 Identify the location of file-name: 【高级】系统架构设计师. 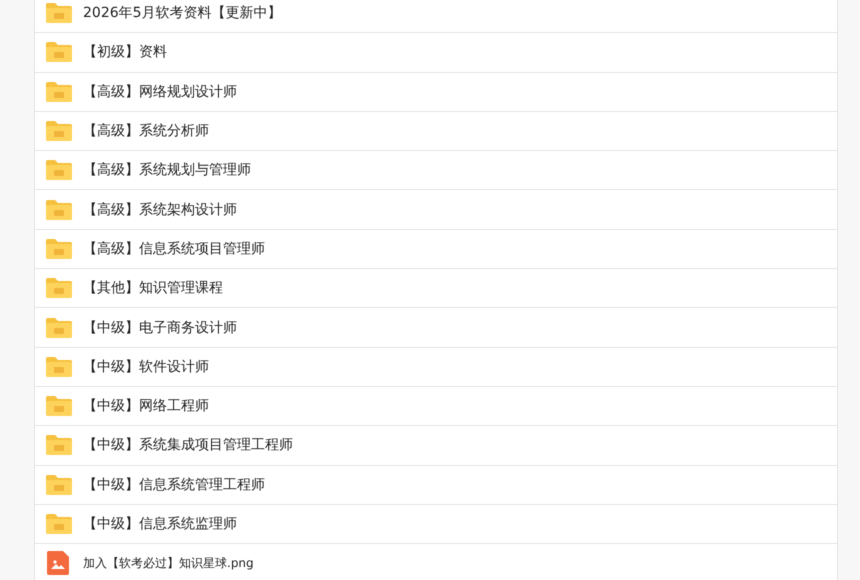
(160, 209).